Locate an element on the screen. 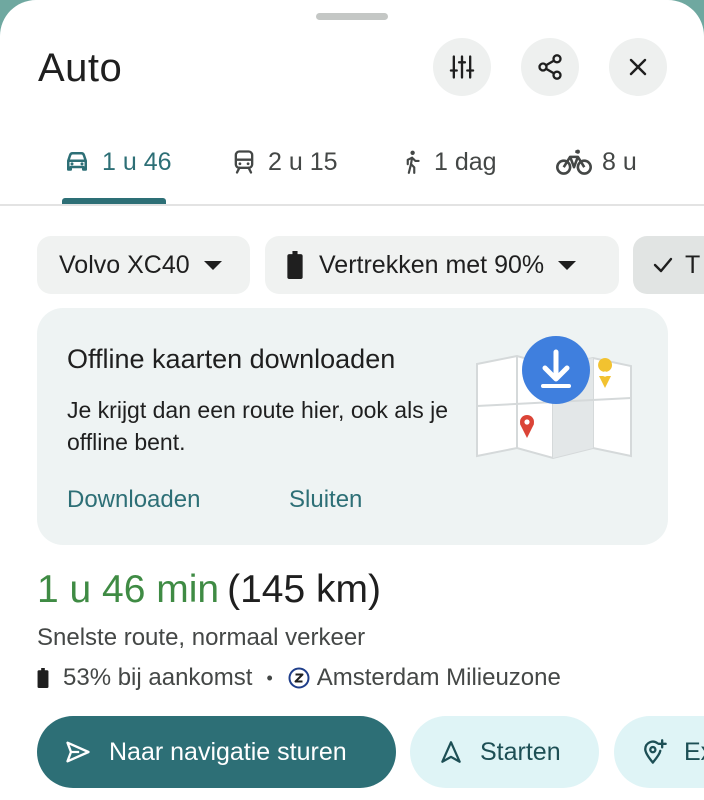 The image size is (704, 800). start-button: Starten is located at coordinates (504, 752).